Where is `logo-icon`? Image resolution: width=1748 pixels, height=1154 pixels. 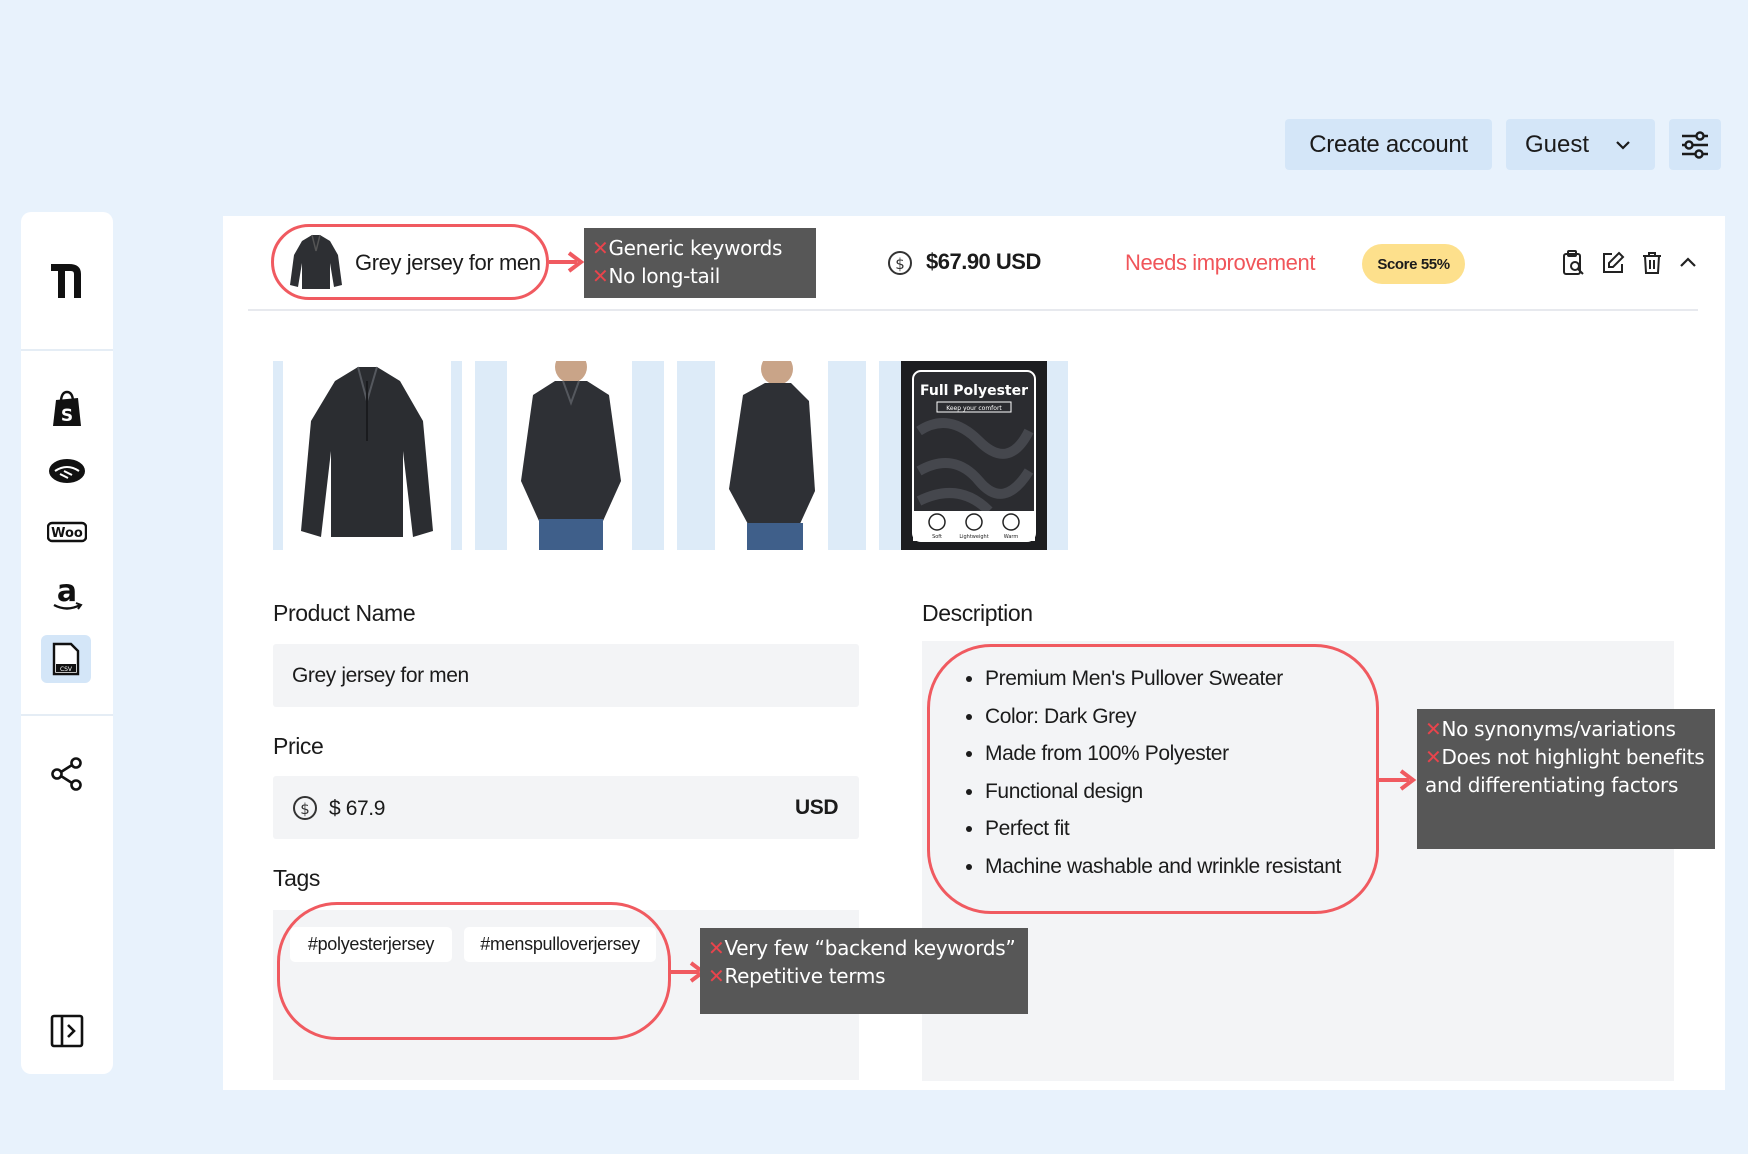
logo-icon is located at coordinates (67, 280).